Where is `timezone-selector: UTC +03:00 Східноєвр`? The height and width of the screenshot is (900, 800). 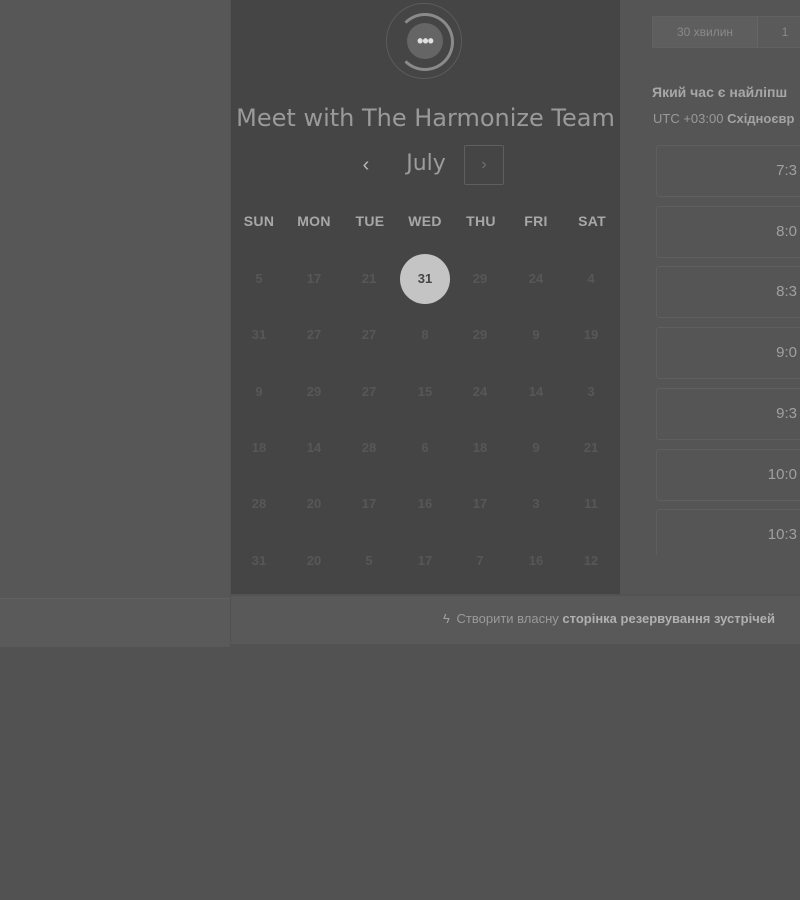 timezone-selector: UTC +03:00 Східноєвр is located at coordinates (723, 118).